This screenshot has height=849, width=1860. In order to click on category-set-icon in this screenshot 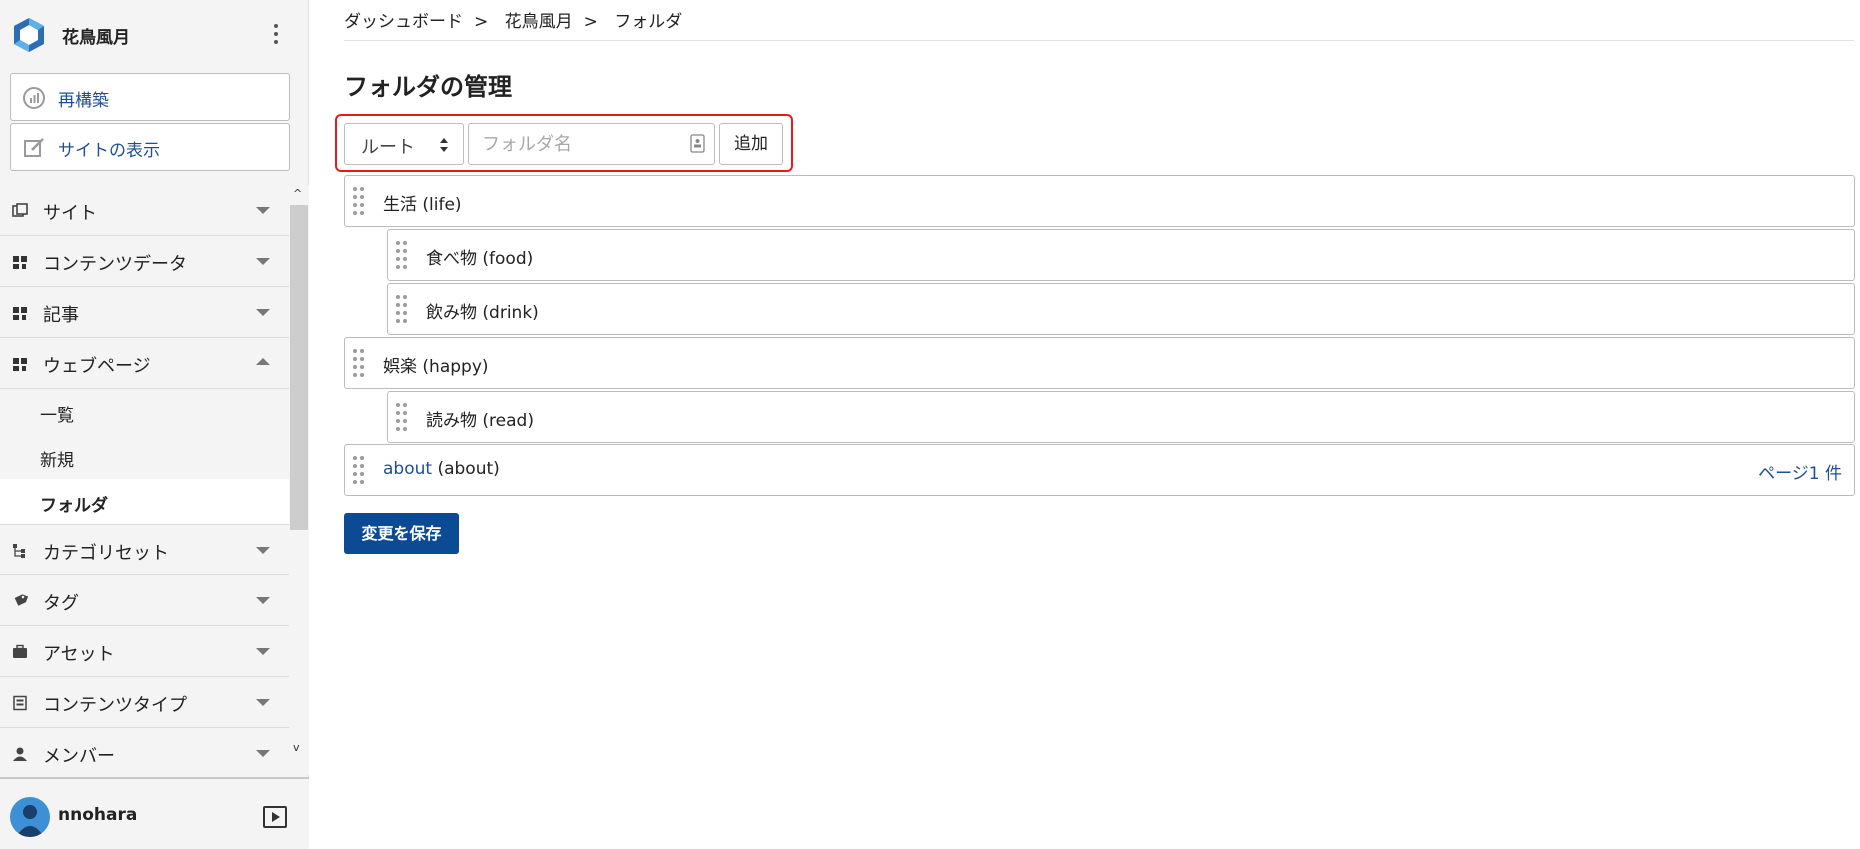, I will do `click(19, 551)`.